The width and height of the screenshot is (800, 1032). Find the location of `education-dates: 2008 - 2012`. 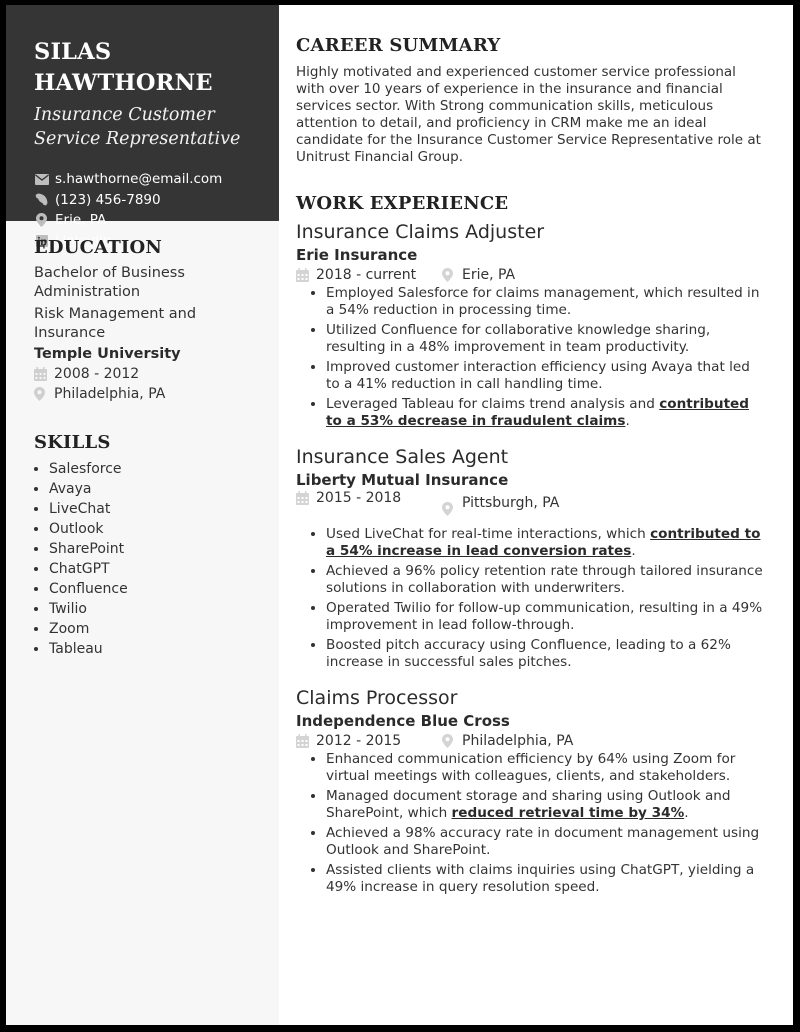

education-dates: 2008 - 2012 is located at coordinates (146, 374).